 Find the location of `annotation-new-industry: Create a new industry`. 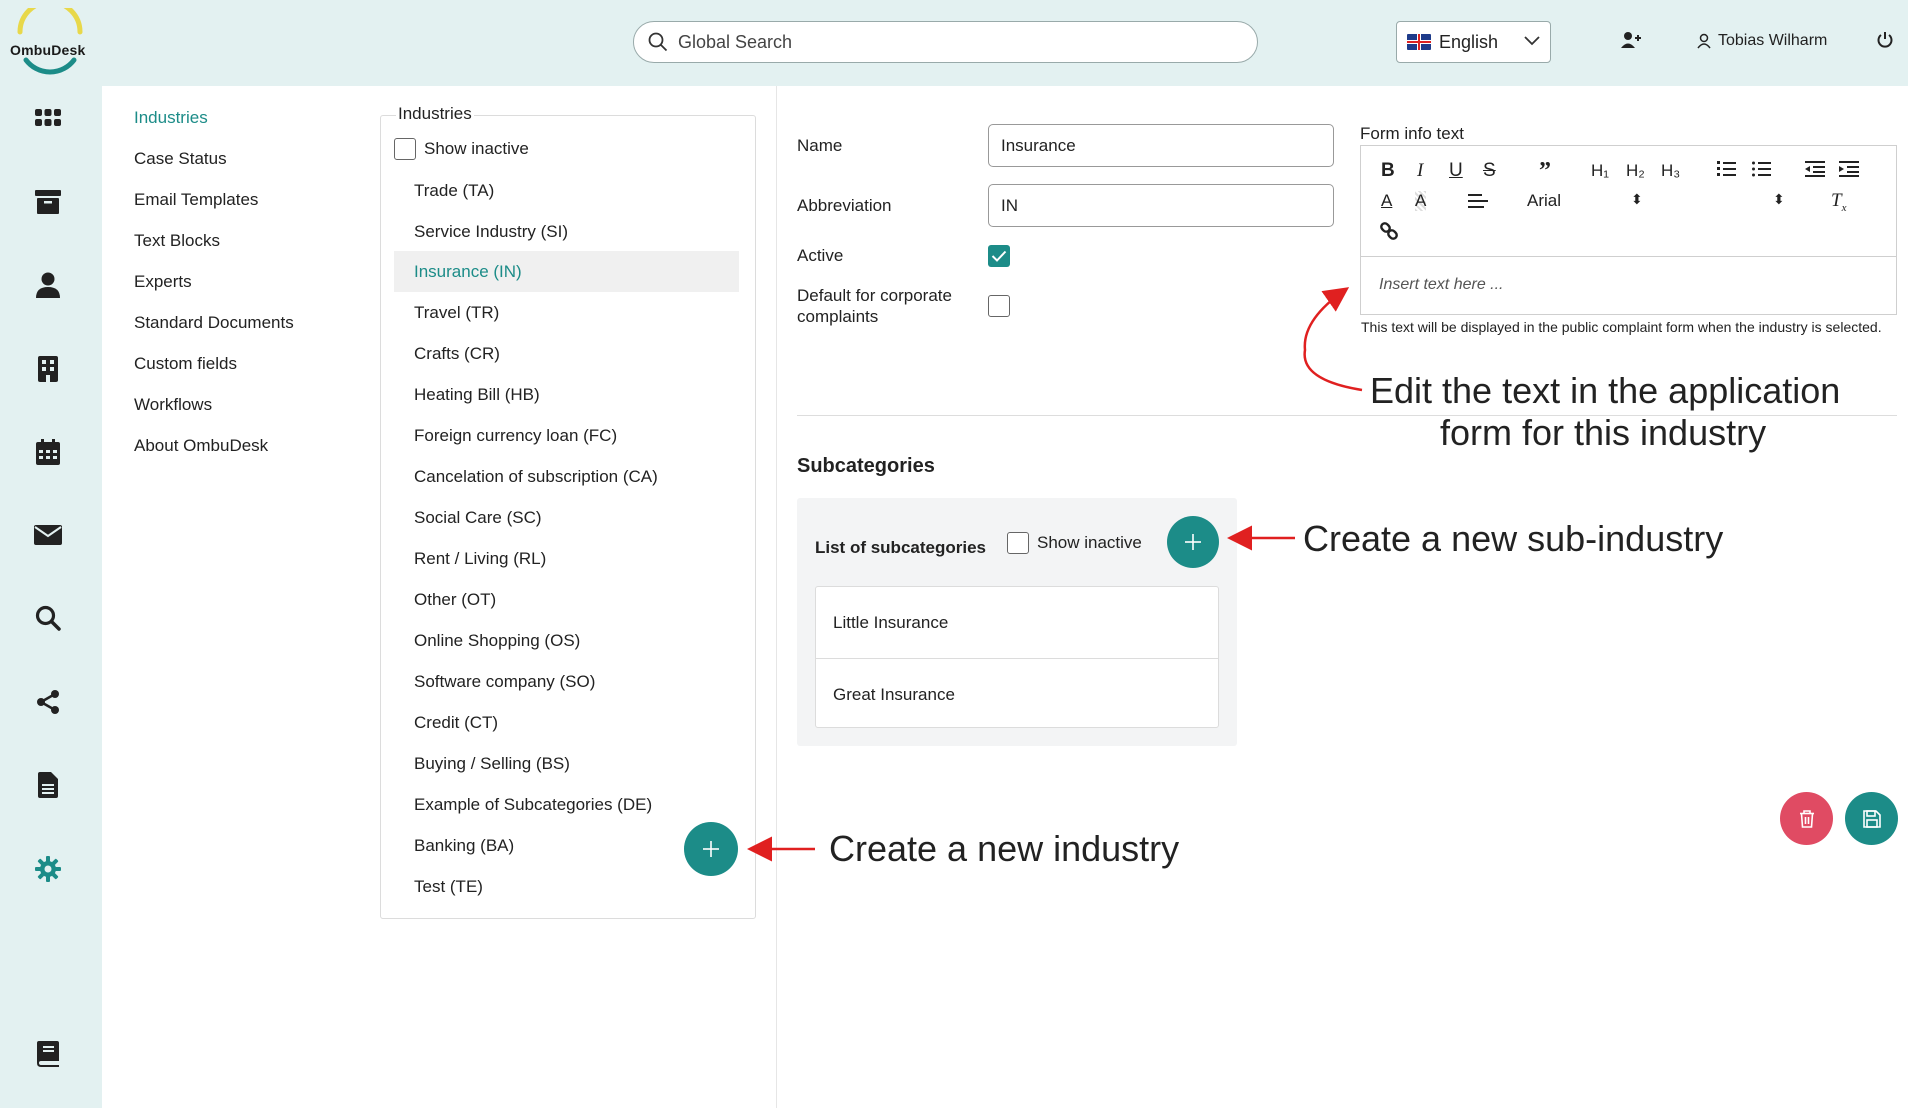

annotation-new-industry: Create a new industry is located at coordinates (1004, 848).